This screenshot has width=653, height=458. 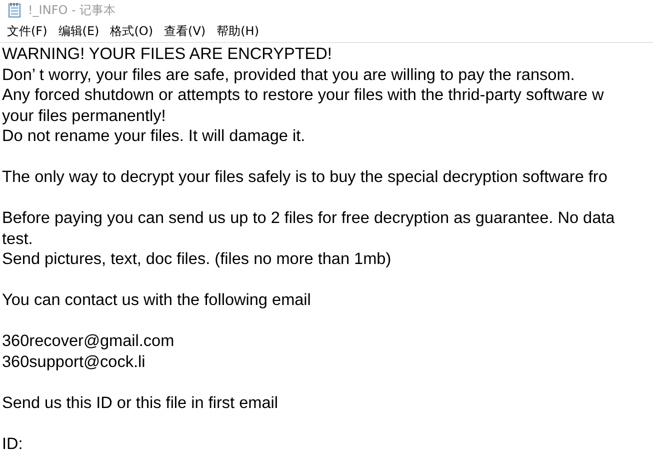 What do you see at coordinates (132, 31) in the screenshot?
I see `menu-item: 格式(O)` at bounding box center [132, 31].